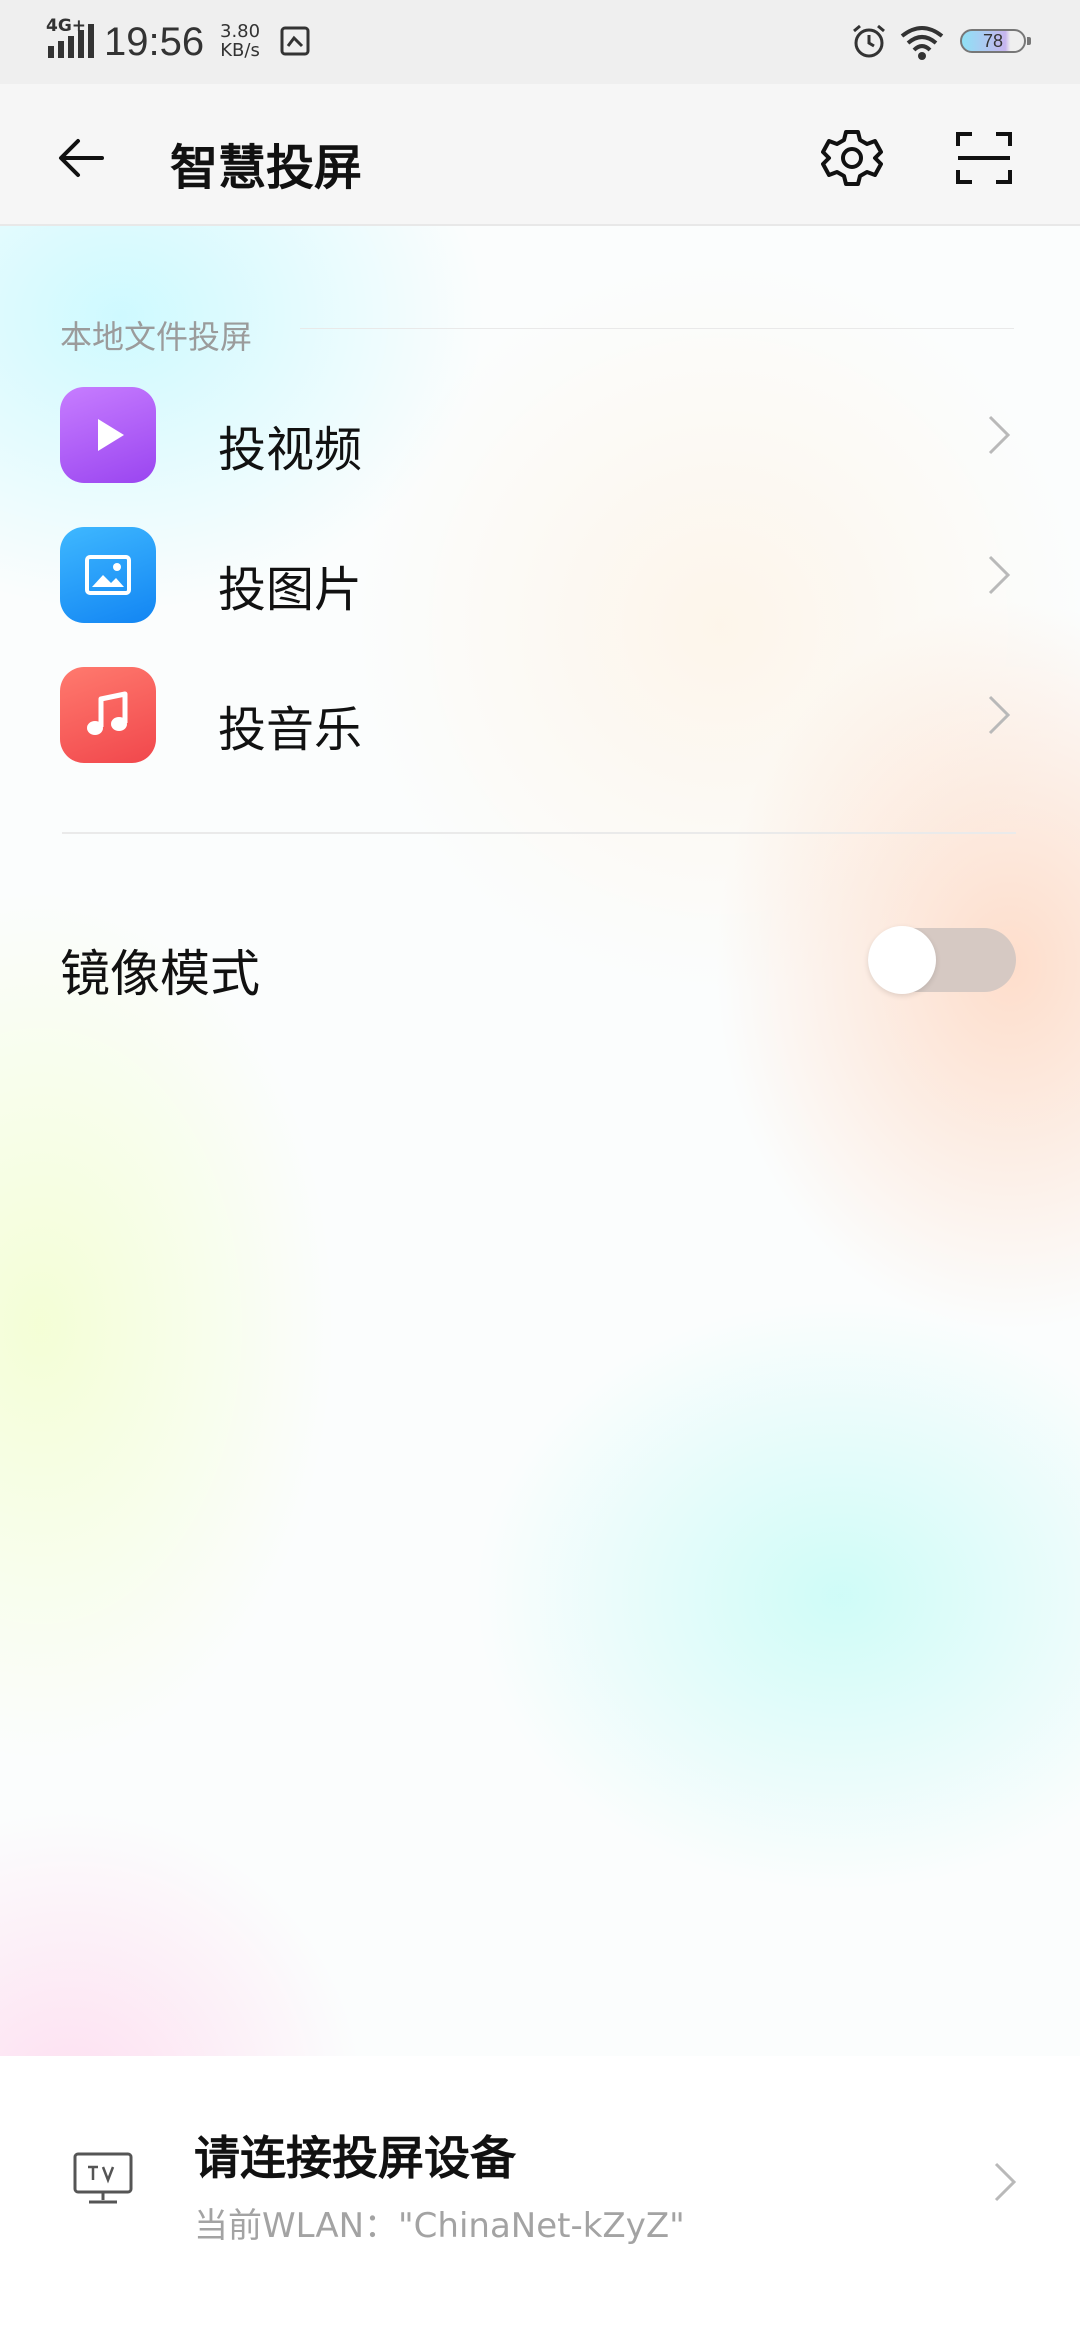 This screenshot has height=2340, width=1080. Describe the element at coordinates (902, 960) in the screenshot. I see `toggle-knob` at that location.